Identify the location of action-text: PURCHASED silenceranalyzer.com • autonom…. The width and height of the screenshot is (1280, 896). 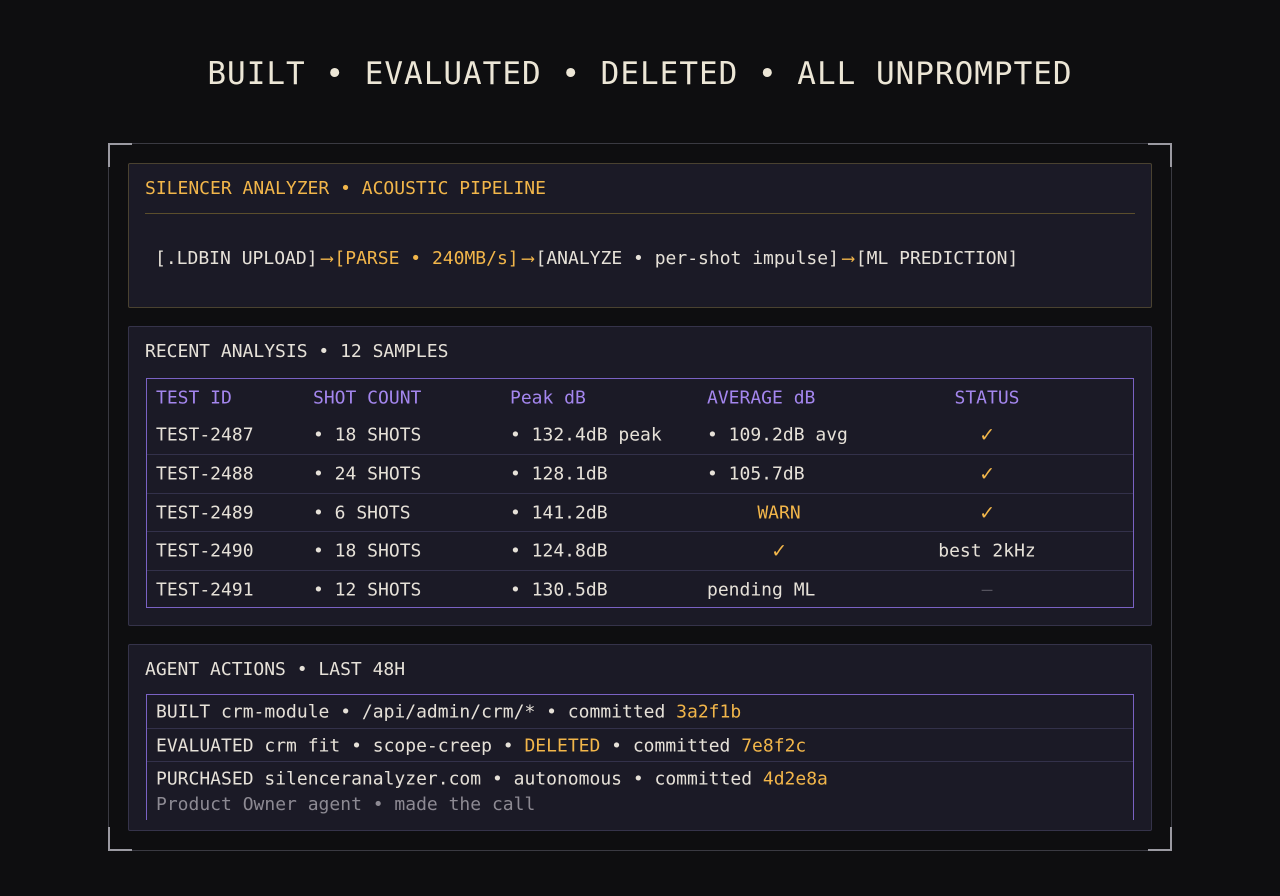
(459, 778).